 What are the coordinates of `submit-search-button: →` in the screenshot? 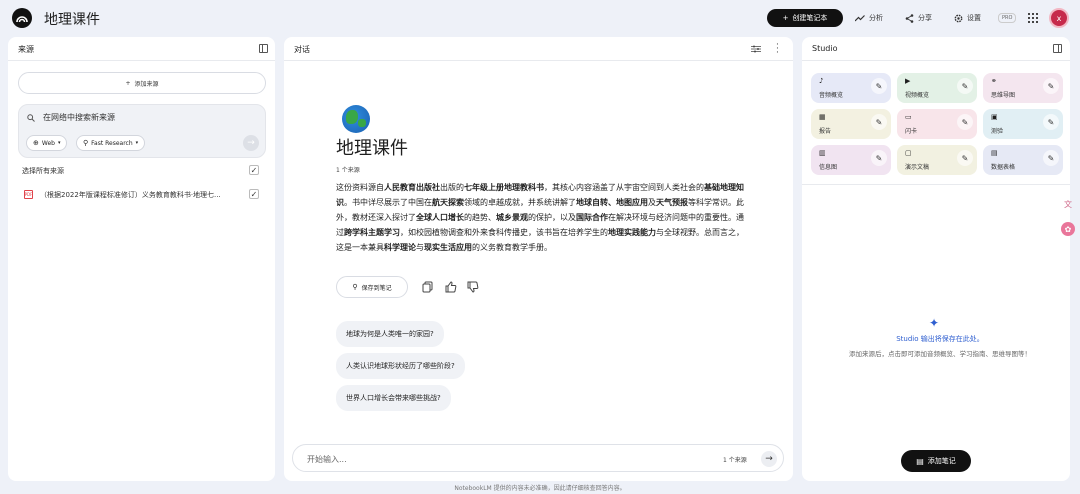 It's located at (251, 143).